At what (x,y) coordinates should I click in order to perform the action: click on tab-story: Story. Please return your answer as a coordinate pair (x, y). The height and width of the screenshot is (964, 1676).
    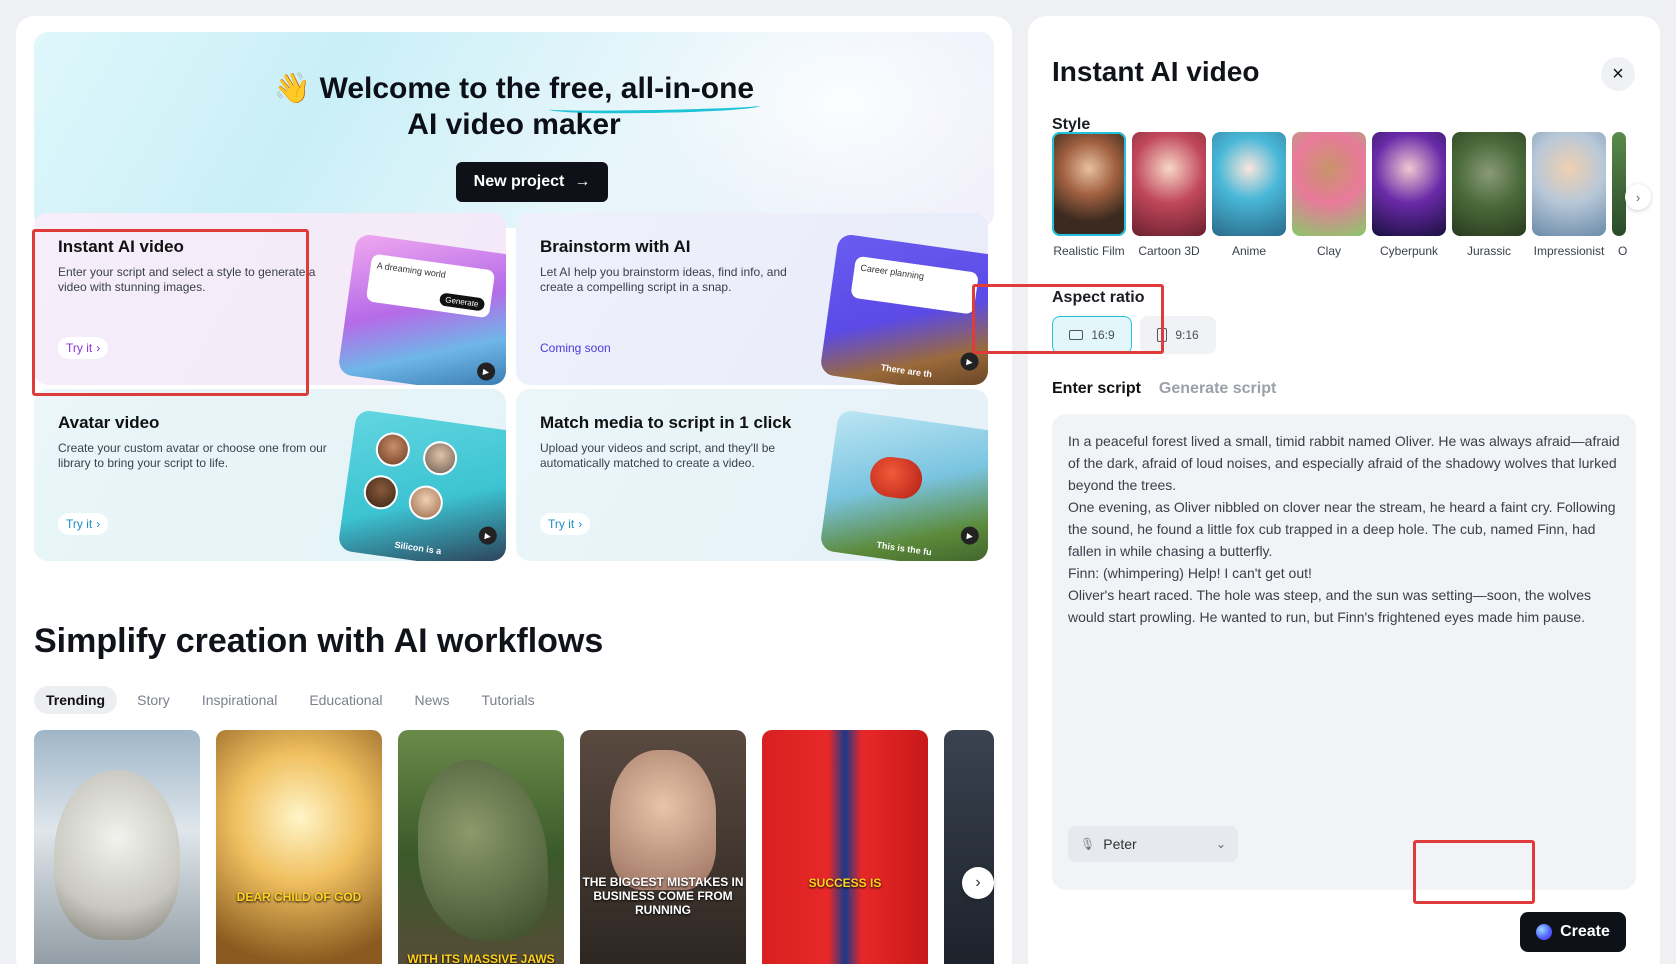
    Looking at the image, I should click on (153, 700).